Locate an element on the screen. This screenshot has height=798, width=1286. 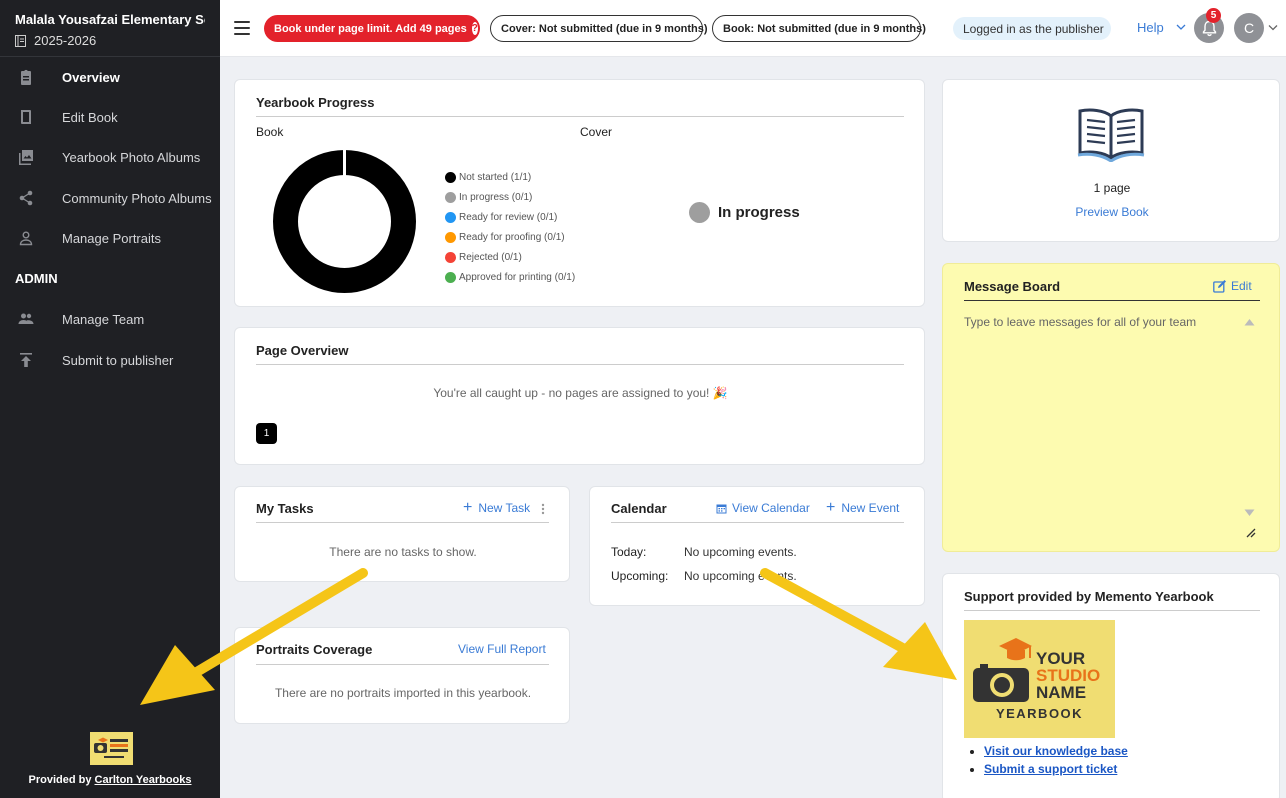
help-menu: Help is located at coordinates (1161, 27).